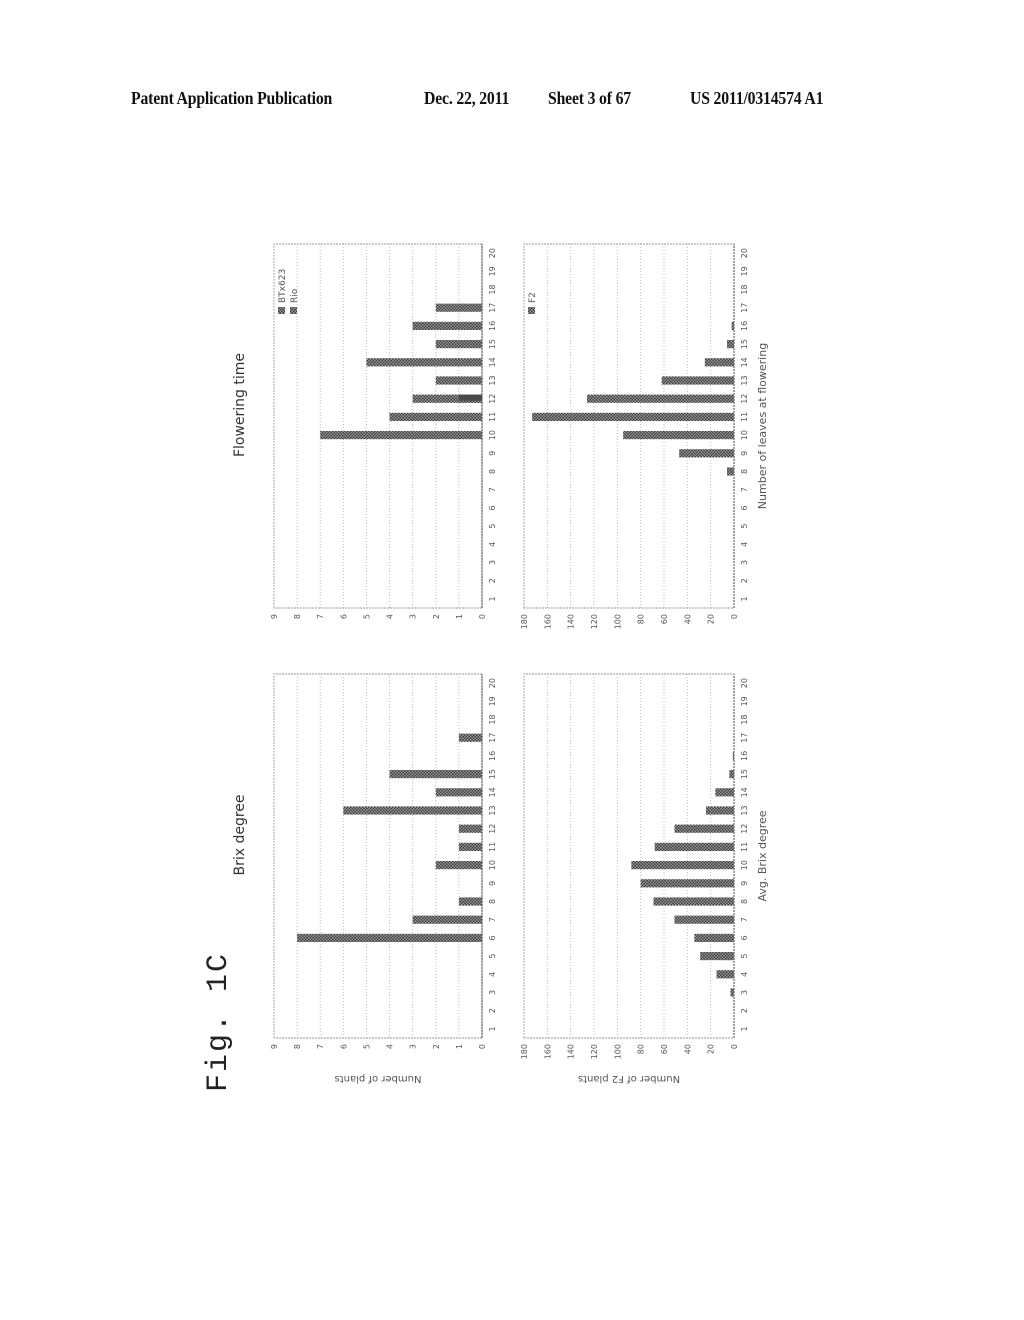 The width and height of the screenshot is (1024, 1320). What do you see at coordinates (617, 621) in the screenshot?
I see `y-tick-label: 100` at bounding box center [617, 621].